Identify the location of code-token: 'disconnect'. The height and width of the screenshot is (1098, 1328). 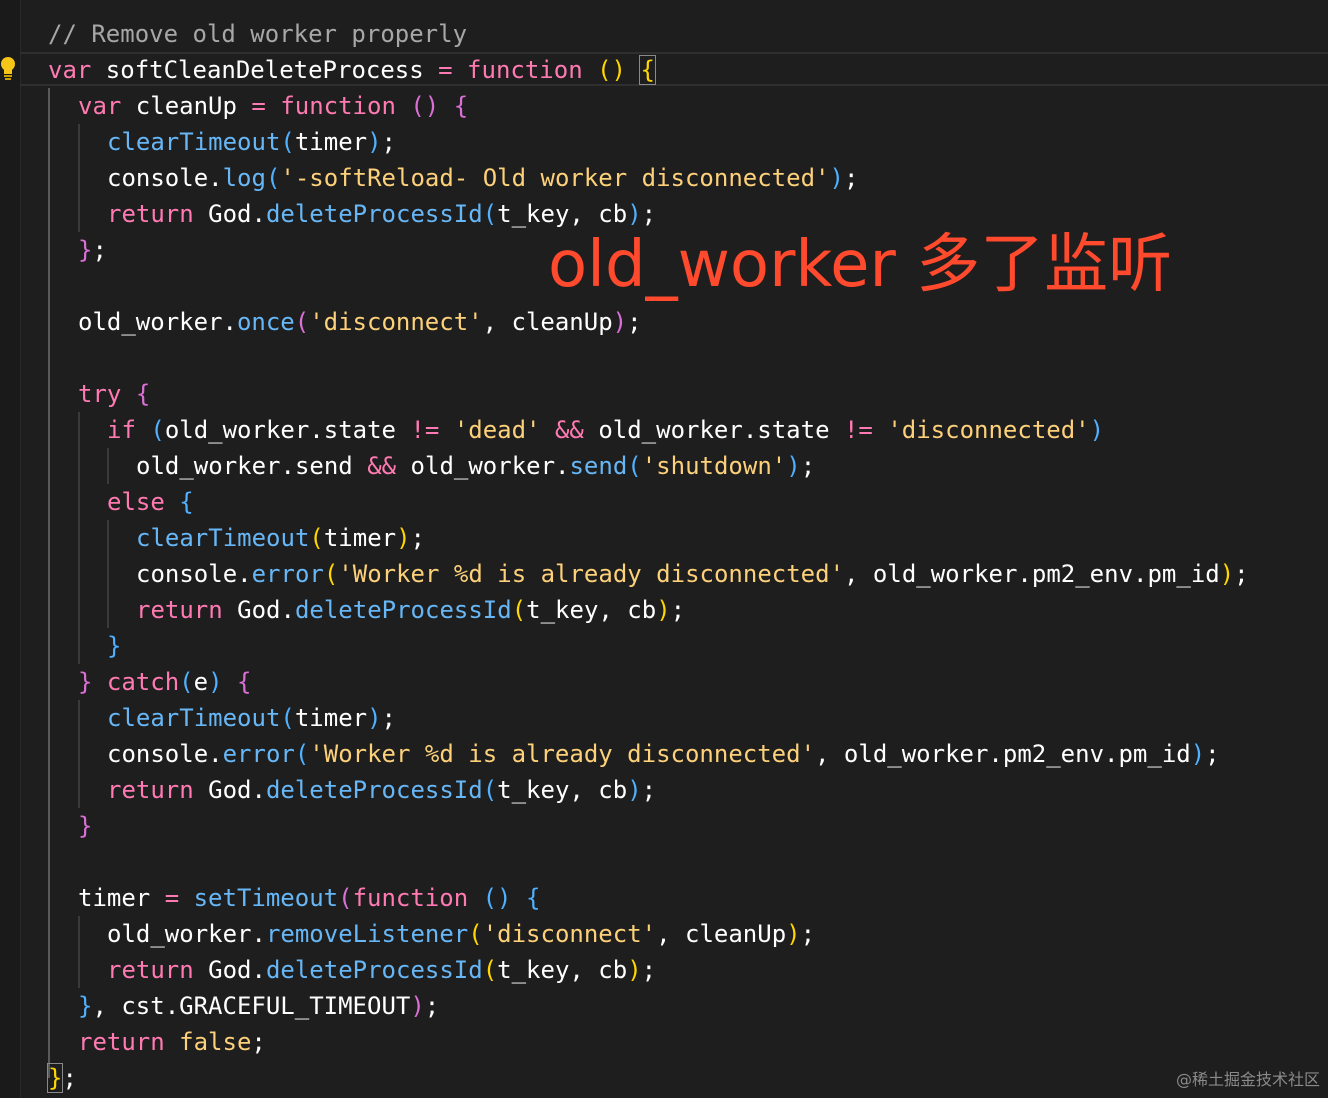
(396, 322).